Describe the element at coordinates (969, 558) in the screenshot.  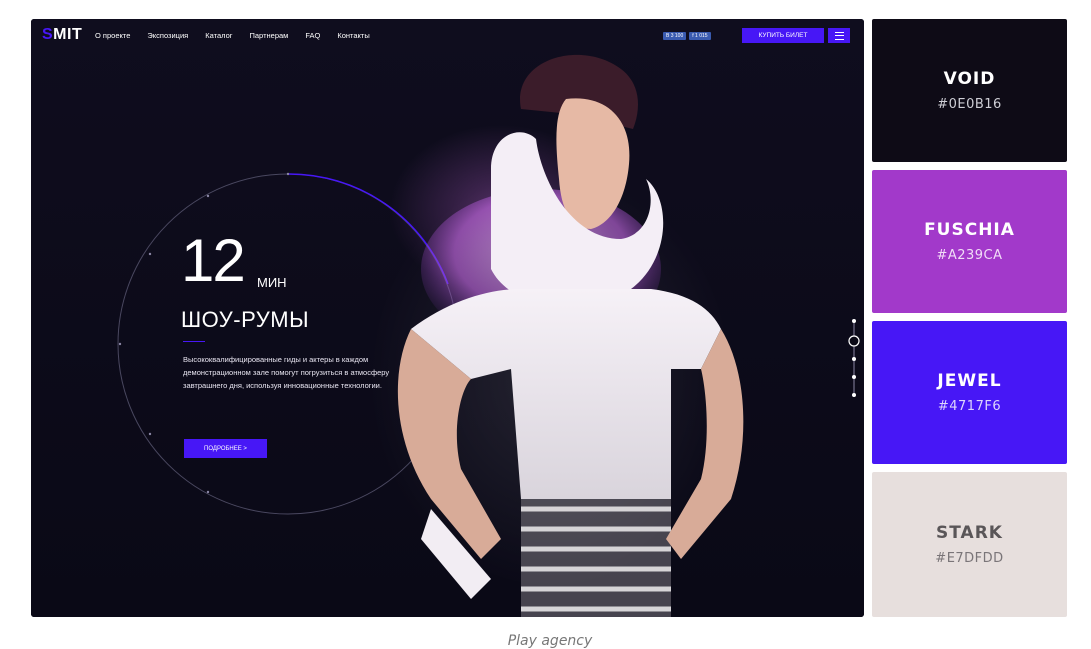
I see `swatch-hex: #E7DFDD` at that location.